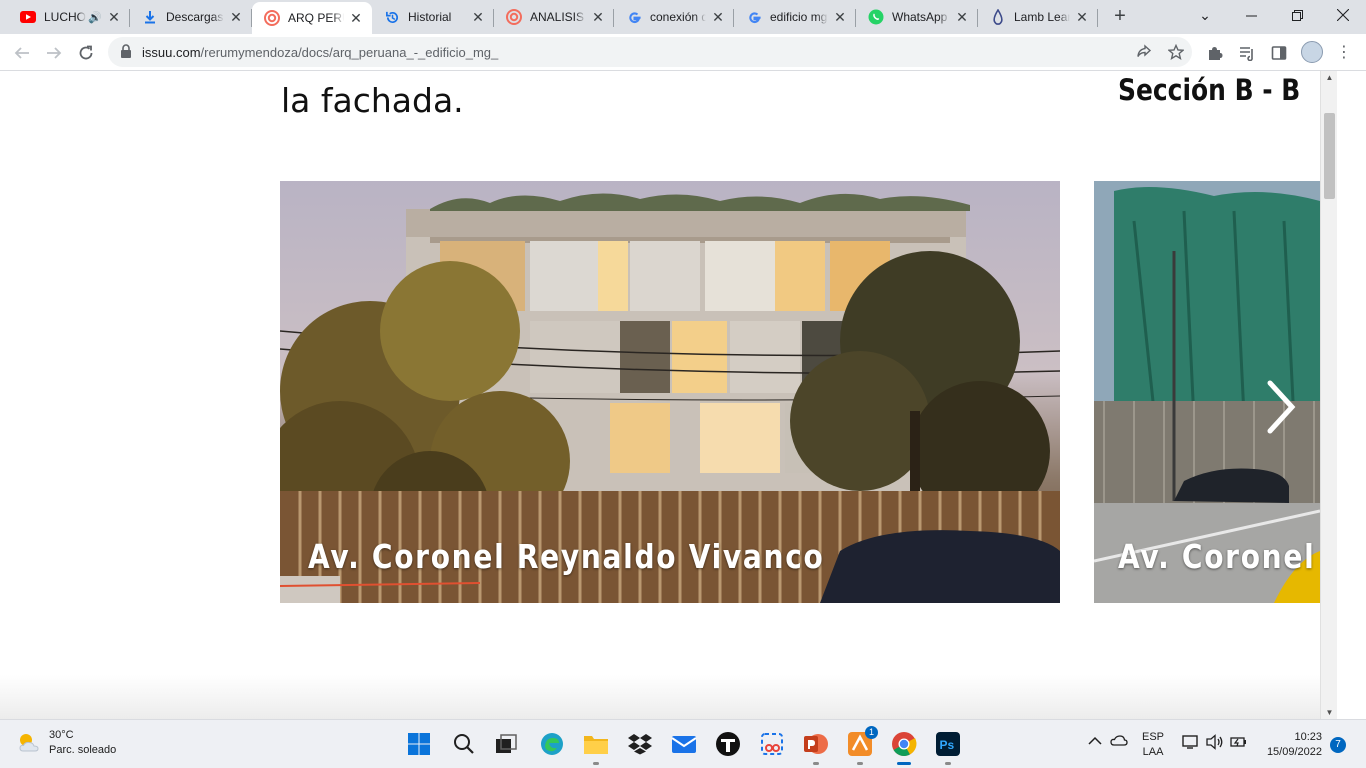 This screenshot has height=768, width=1366. I want to click on chevron-up-icon, so click(1095, 740).